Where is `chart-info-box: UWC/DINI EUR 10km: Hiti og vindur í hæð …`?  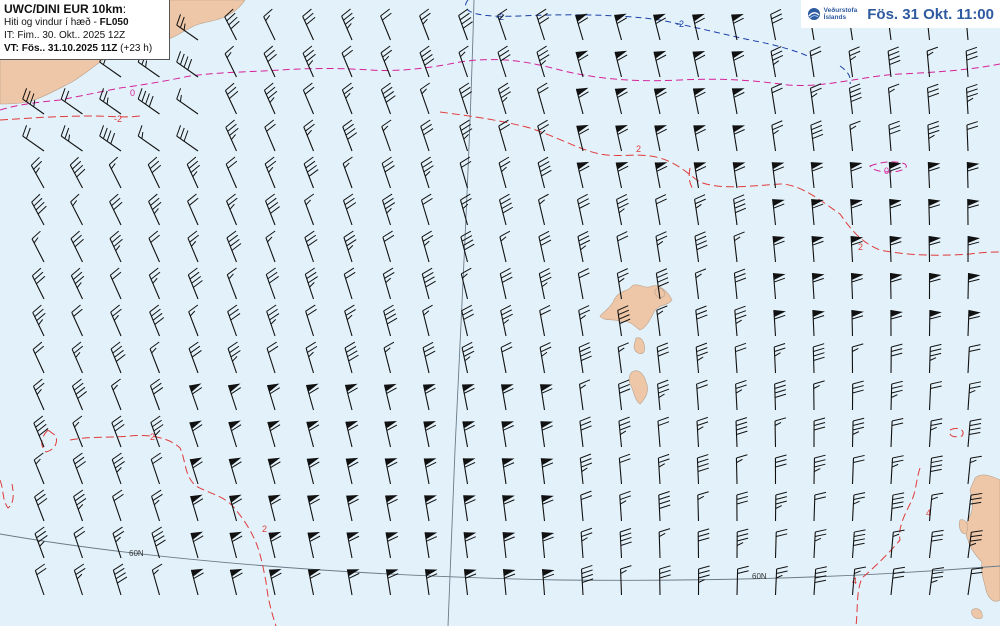
chart-info-box: UWC/DINI EUR 10km: Hiti og vindur í hæð … is located at coordinates (85, 30).